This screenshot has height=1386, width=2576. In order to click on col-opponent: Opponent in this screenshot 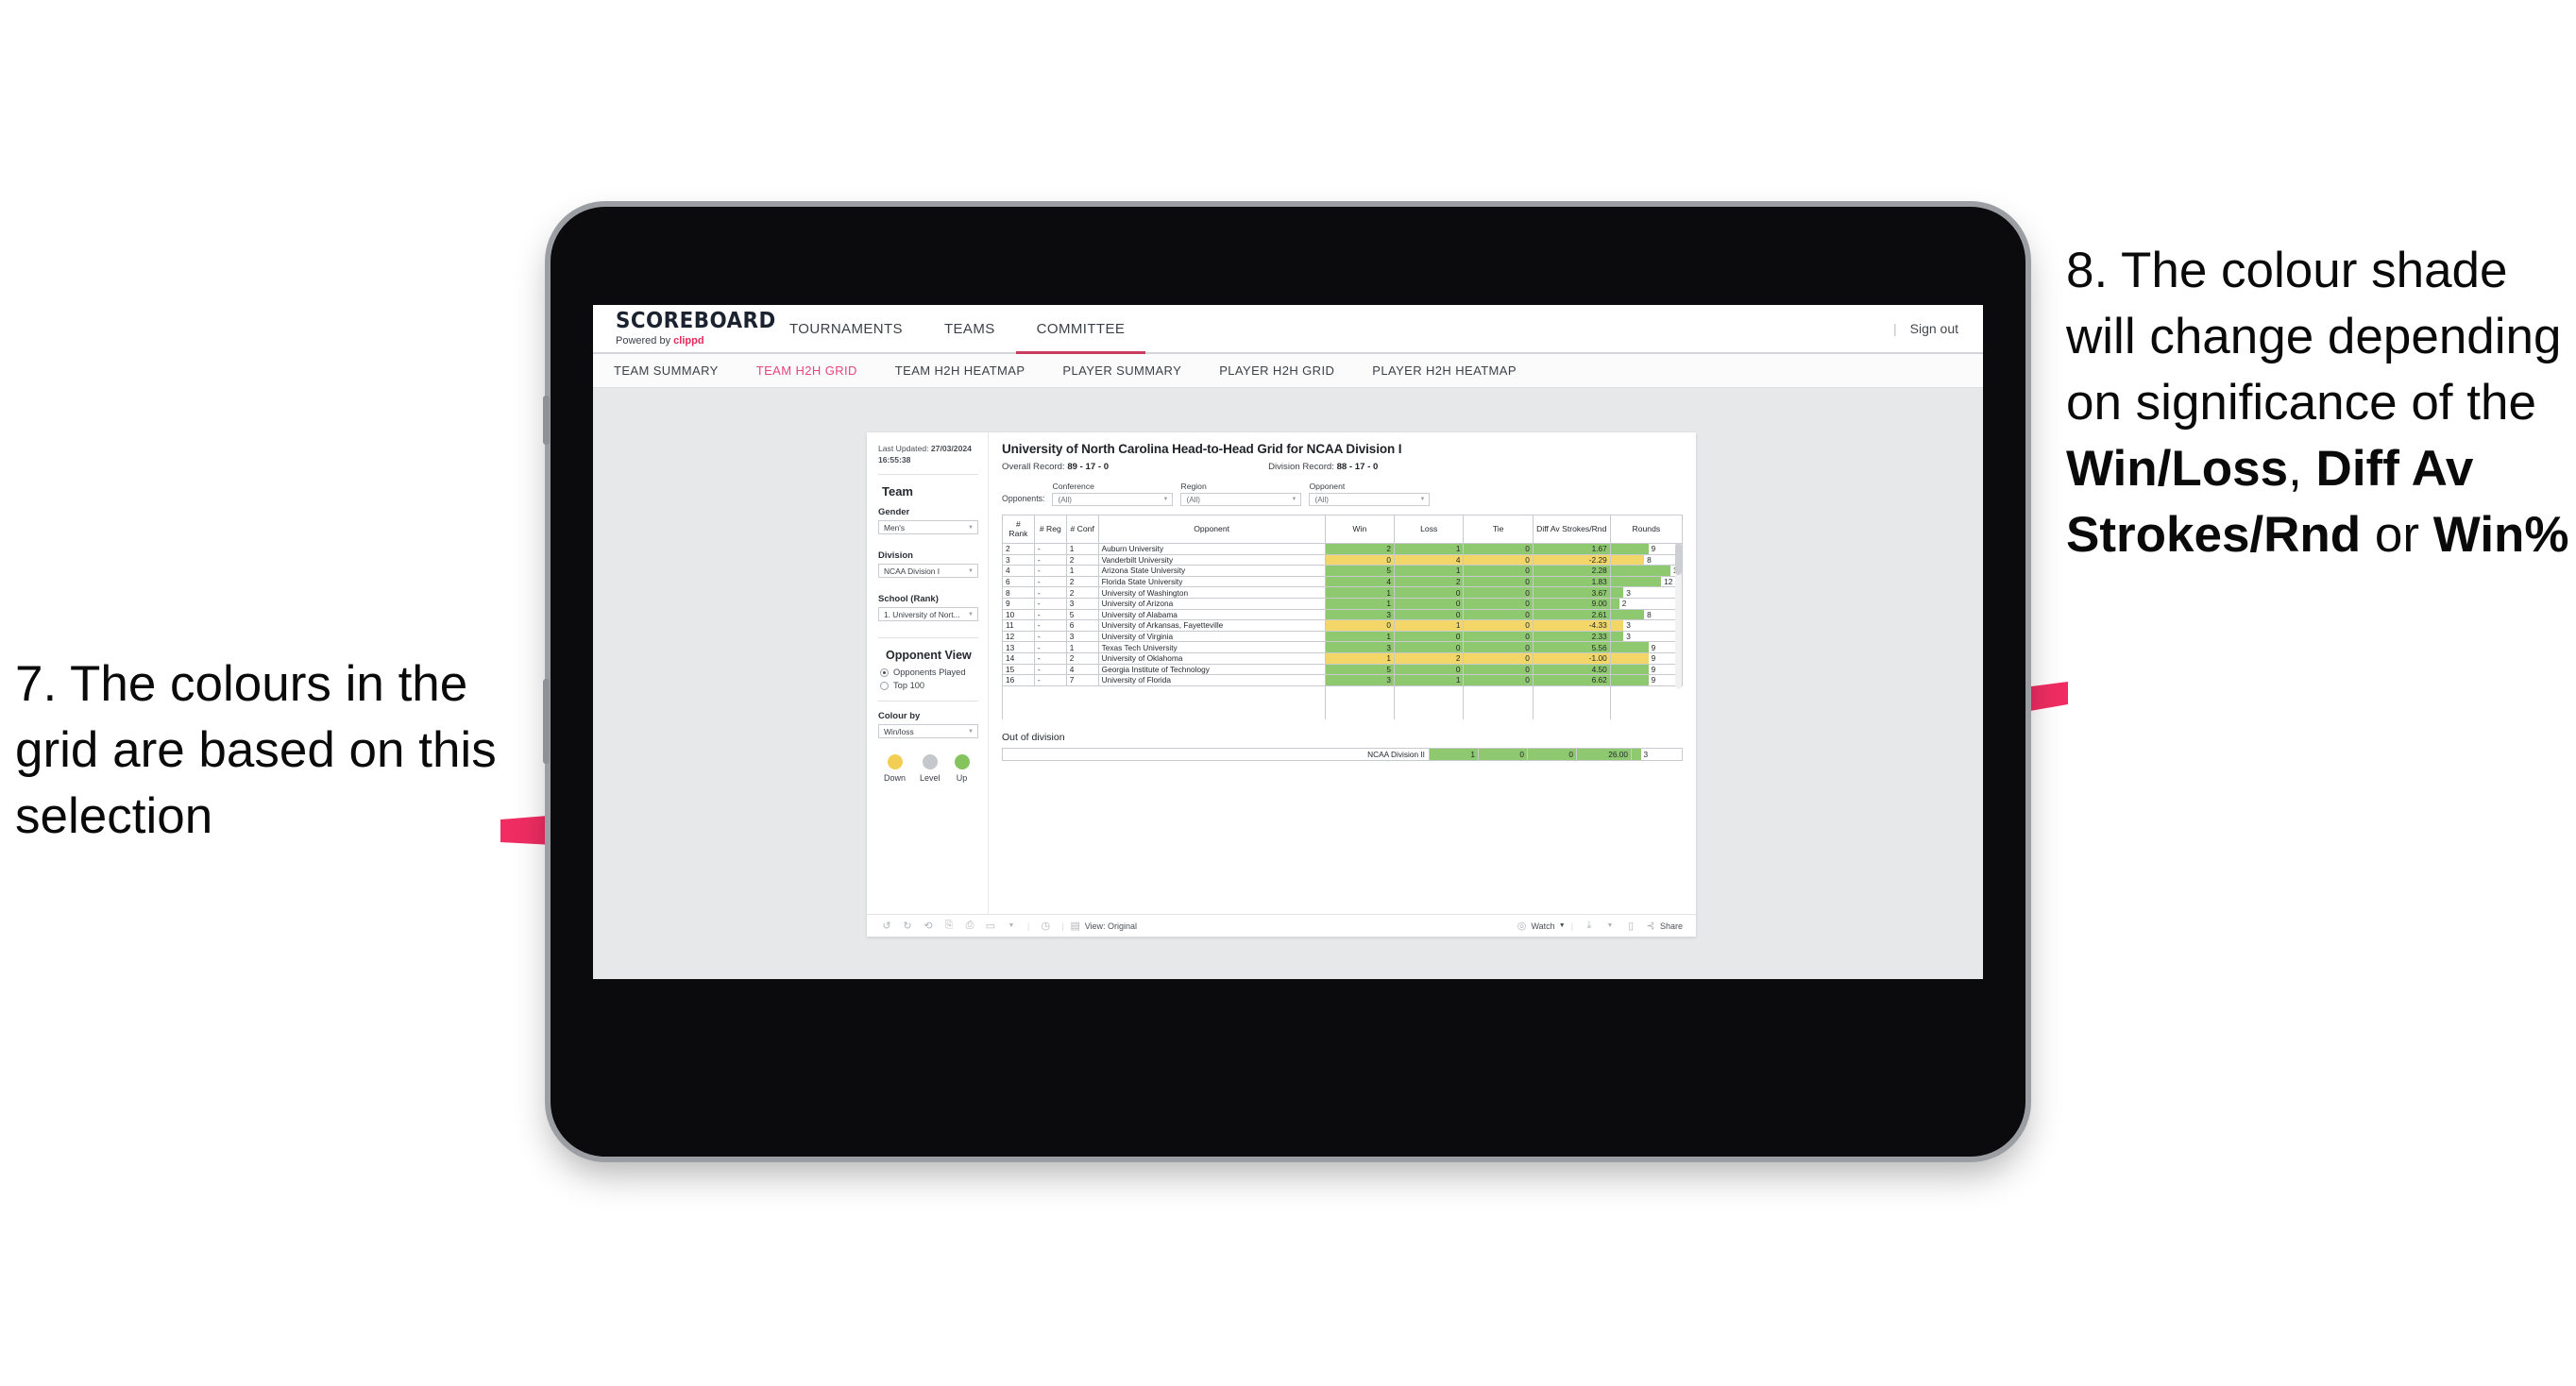, I will do `click(1211, 530)`.